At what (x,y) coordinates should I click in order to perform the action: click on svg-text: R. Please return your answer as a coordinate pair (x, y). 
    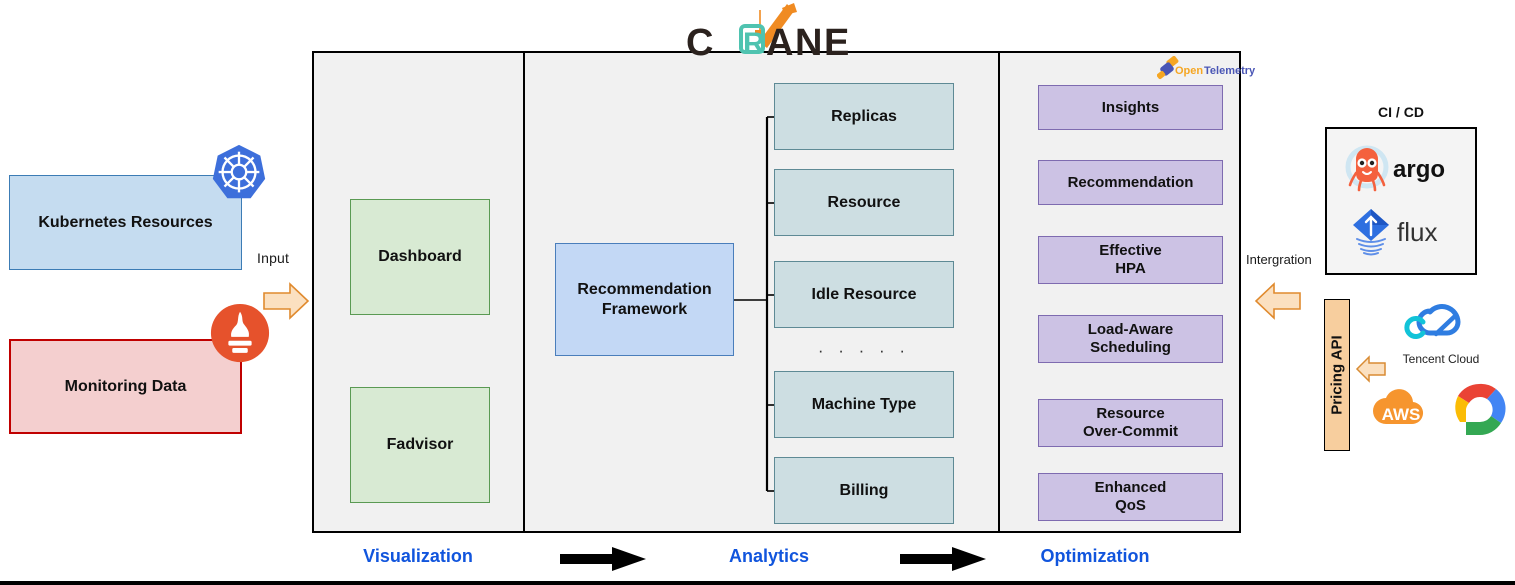
    Looking at the image, I should click on (754, 43).